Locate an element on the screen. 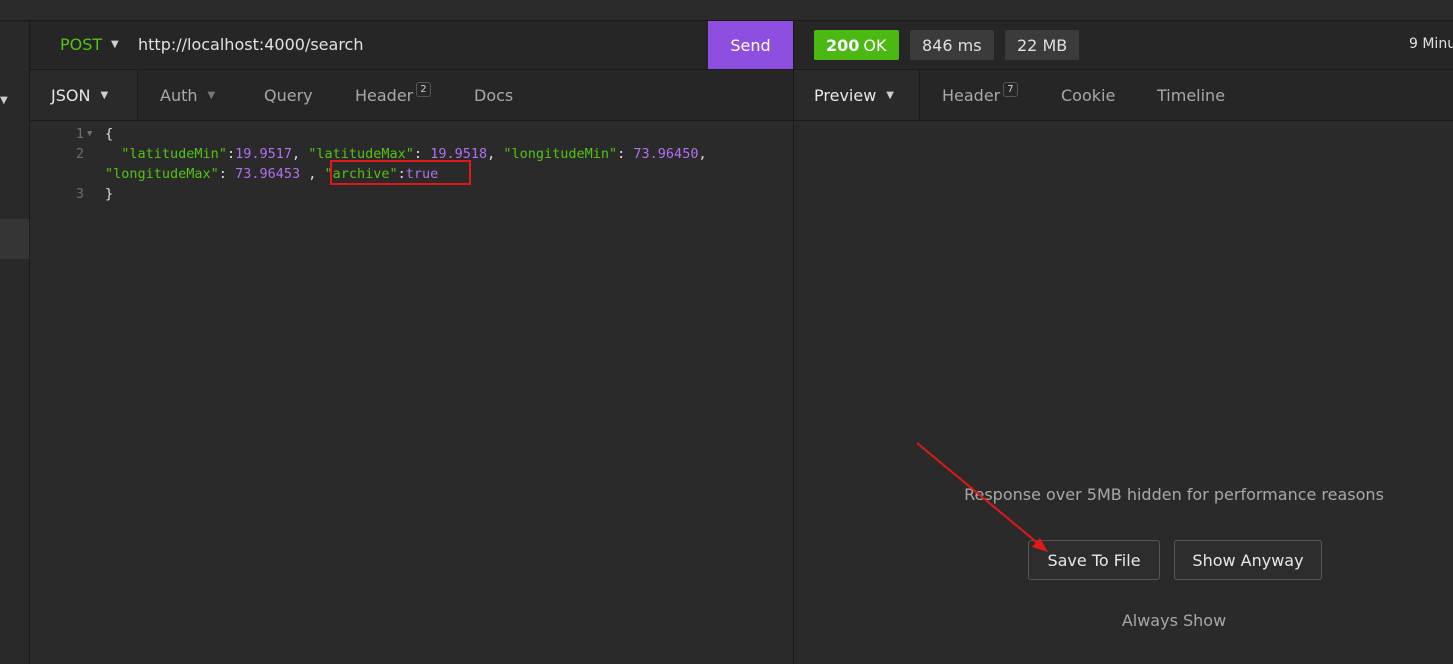 This screenshot has height=664, width=1453. tab-query: Query is located at coordinates (288, 95).